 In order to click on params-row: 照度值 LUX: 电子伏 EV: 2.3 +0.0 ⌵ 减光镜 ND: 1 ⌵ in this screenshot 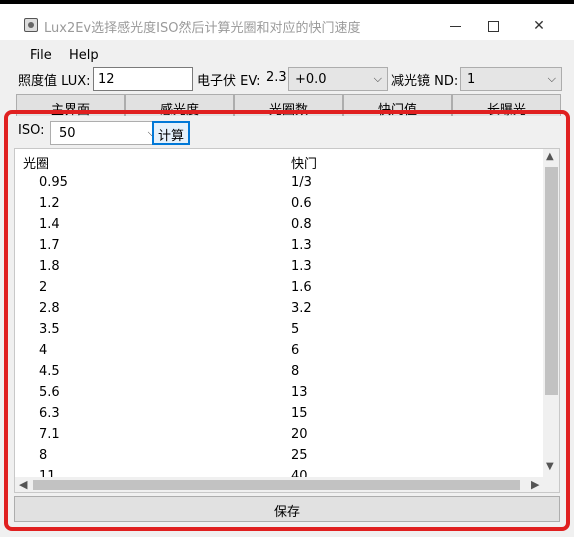, I will do `click(287, 80)`.